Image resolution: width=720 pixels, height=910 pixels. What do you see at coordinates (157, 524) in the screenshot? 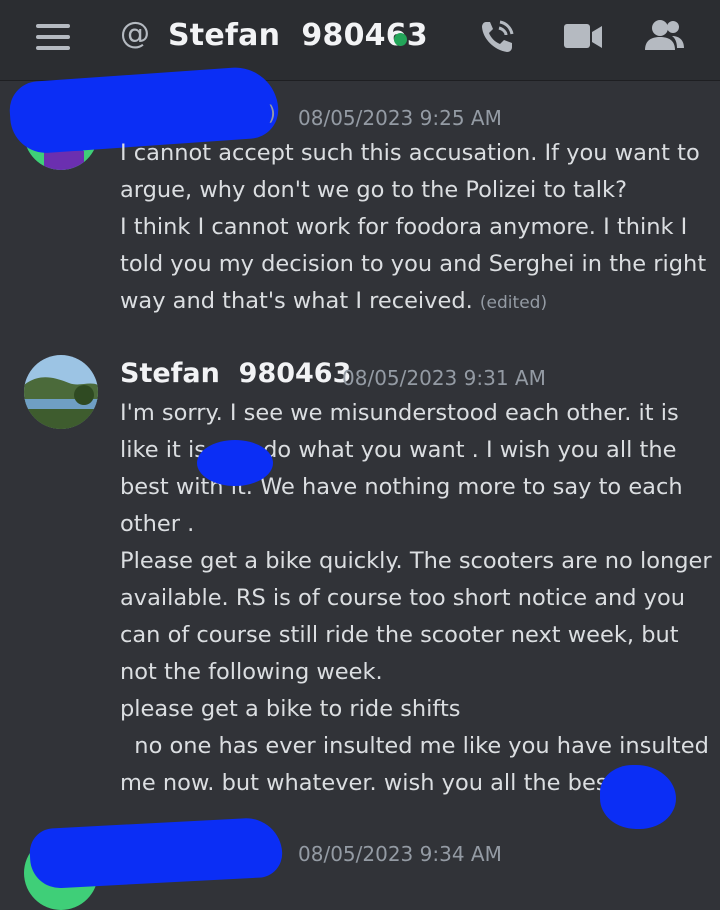
I see `message-line: other .` at bounding box center [157, 524].